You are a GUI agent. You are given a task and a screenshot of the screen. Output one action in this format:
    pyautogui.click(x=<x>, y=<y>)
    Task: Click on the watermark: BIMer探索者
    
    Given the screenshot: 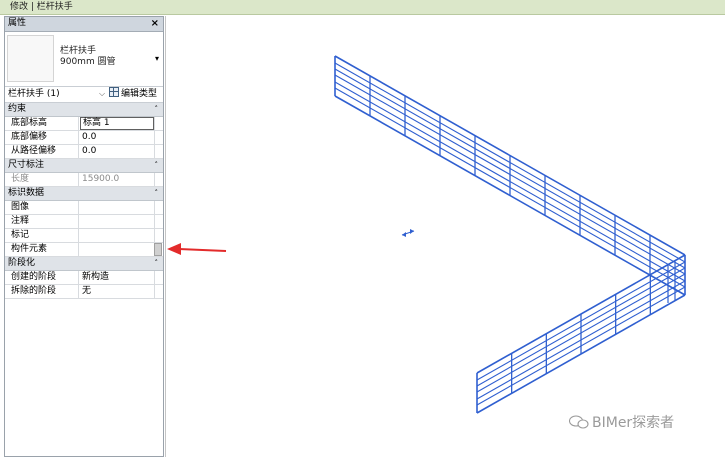 What is the action you would take?
    pyautogui.click(x=621, y=422)
    